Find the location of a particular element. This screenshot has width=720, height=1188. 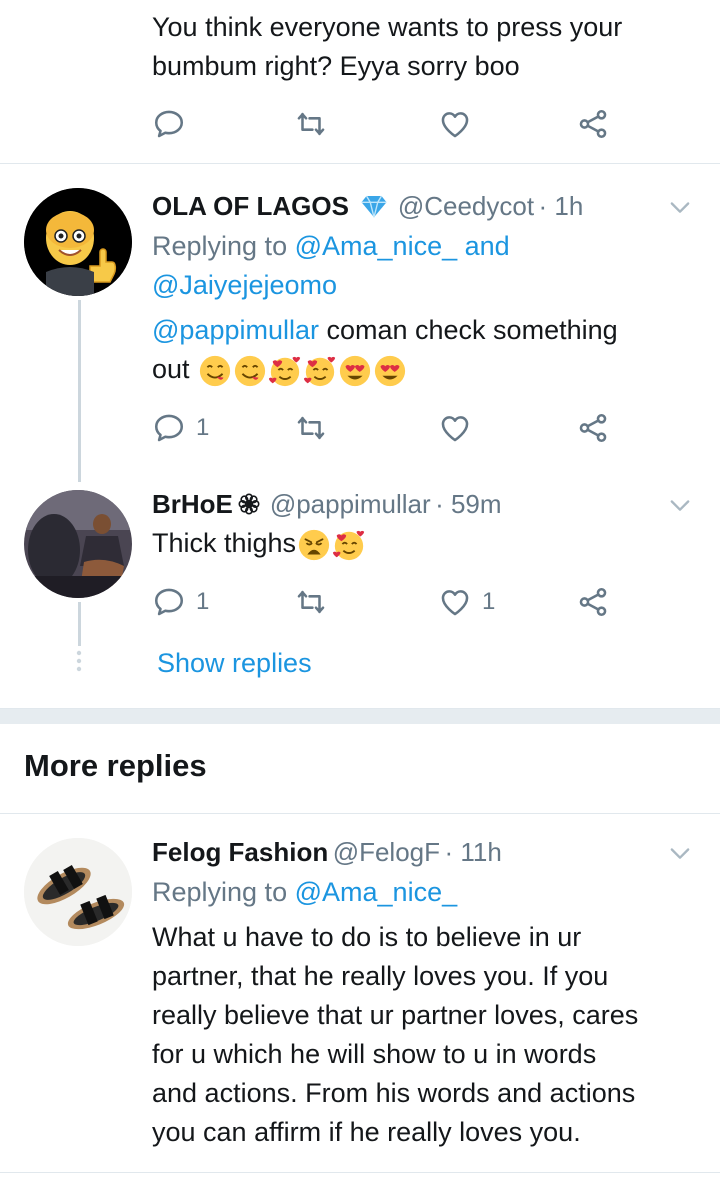

tweet-text-line: bumbum right? Eyya sorry boo is located at coordinates (336, 66).